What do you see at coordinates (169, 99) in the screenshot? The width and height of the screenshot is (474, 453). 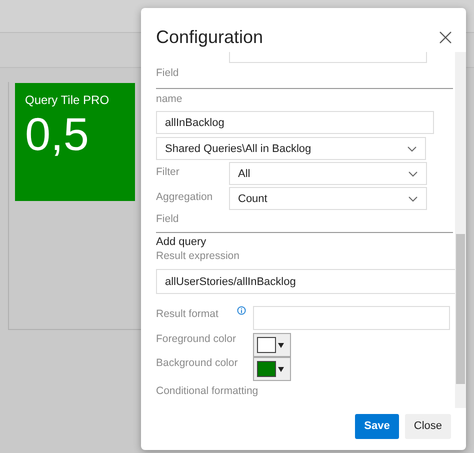 I see `name-label: name` at bounding box center [169, 99].